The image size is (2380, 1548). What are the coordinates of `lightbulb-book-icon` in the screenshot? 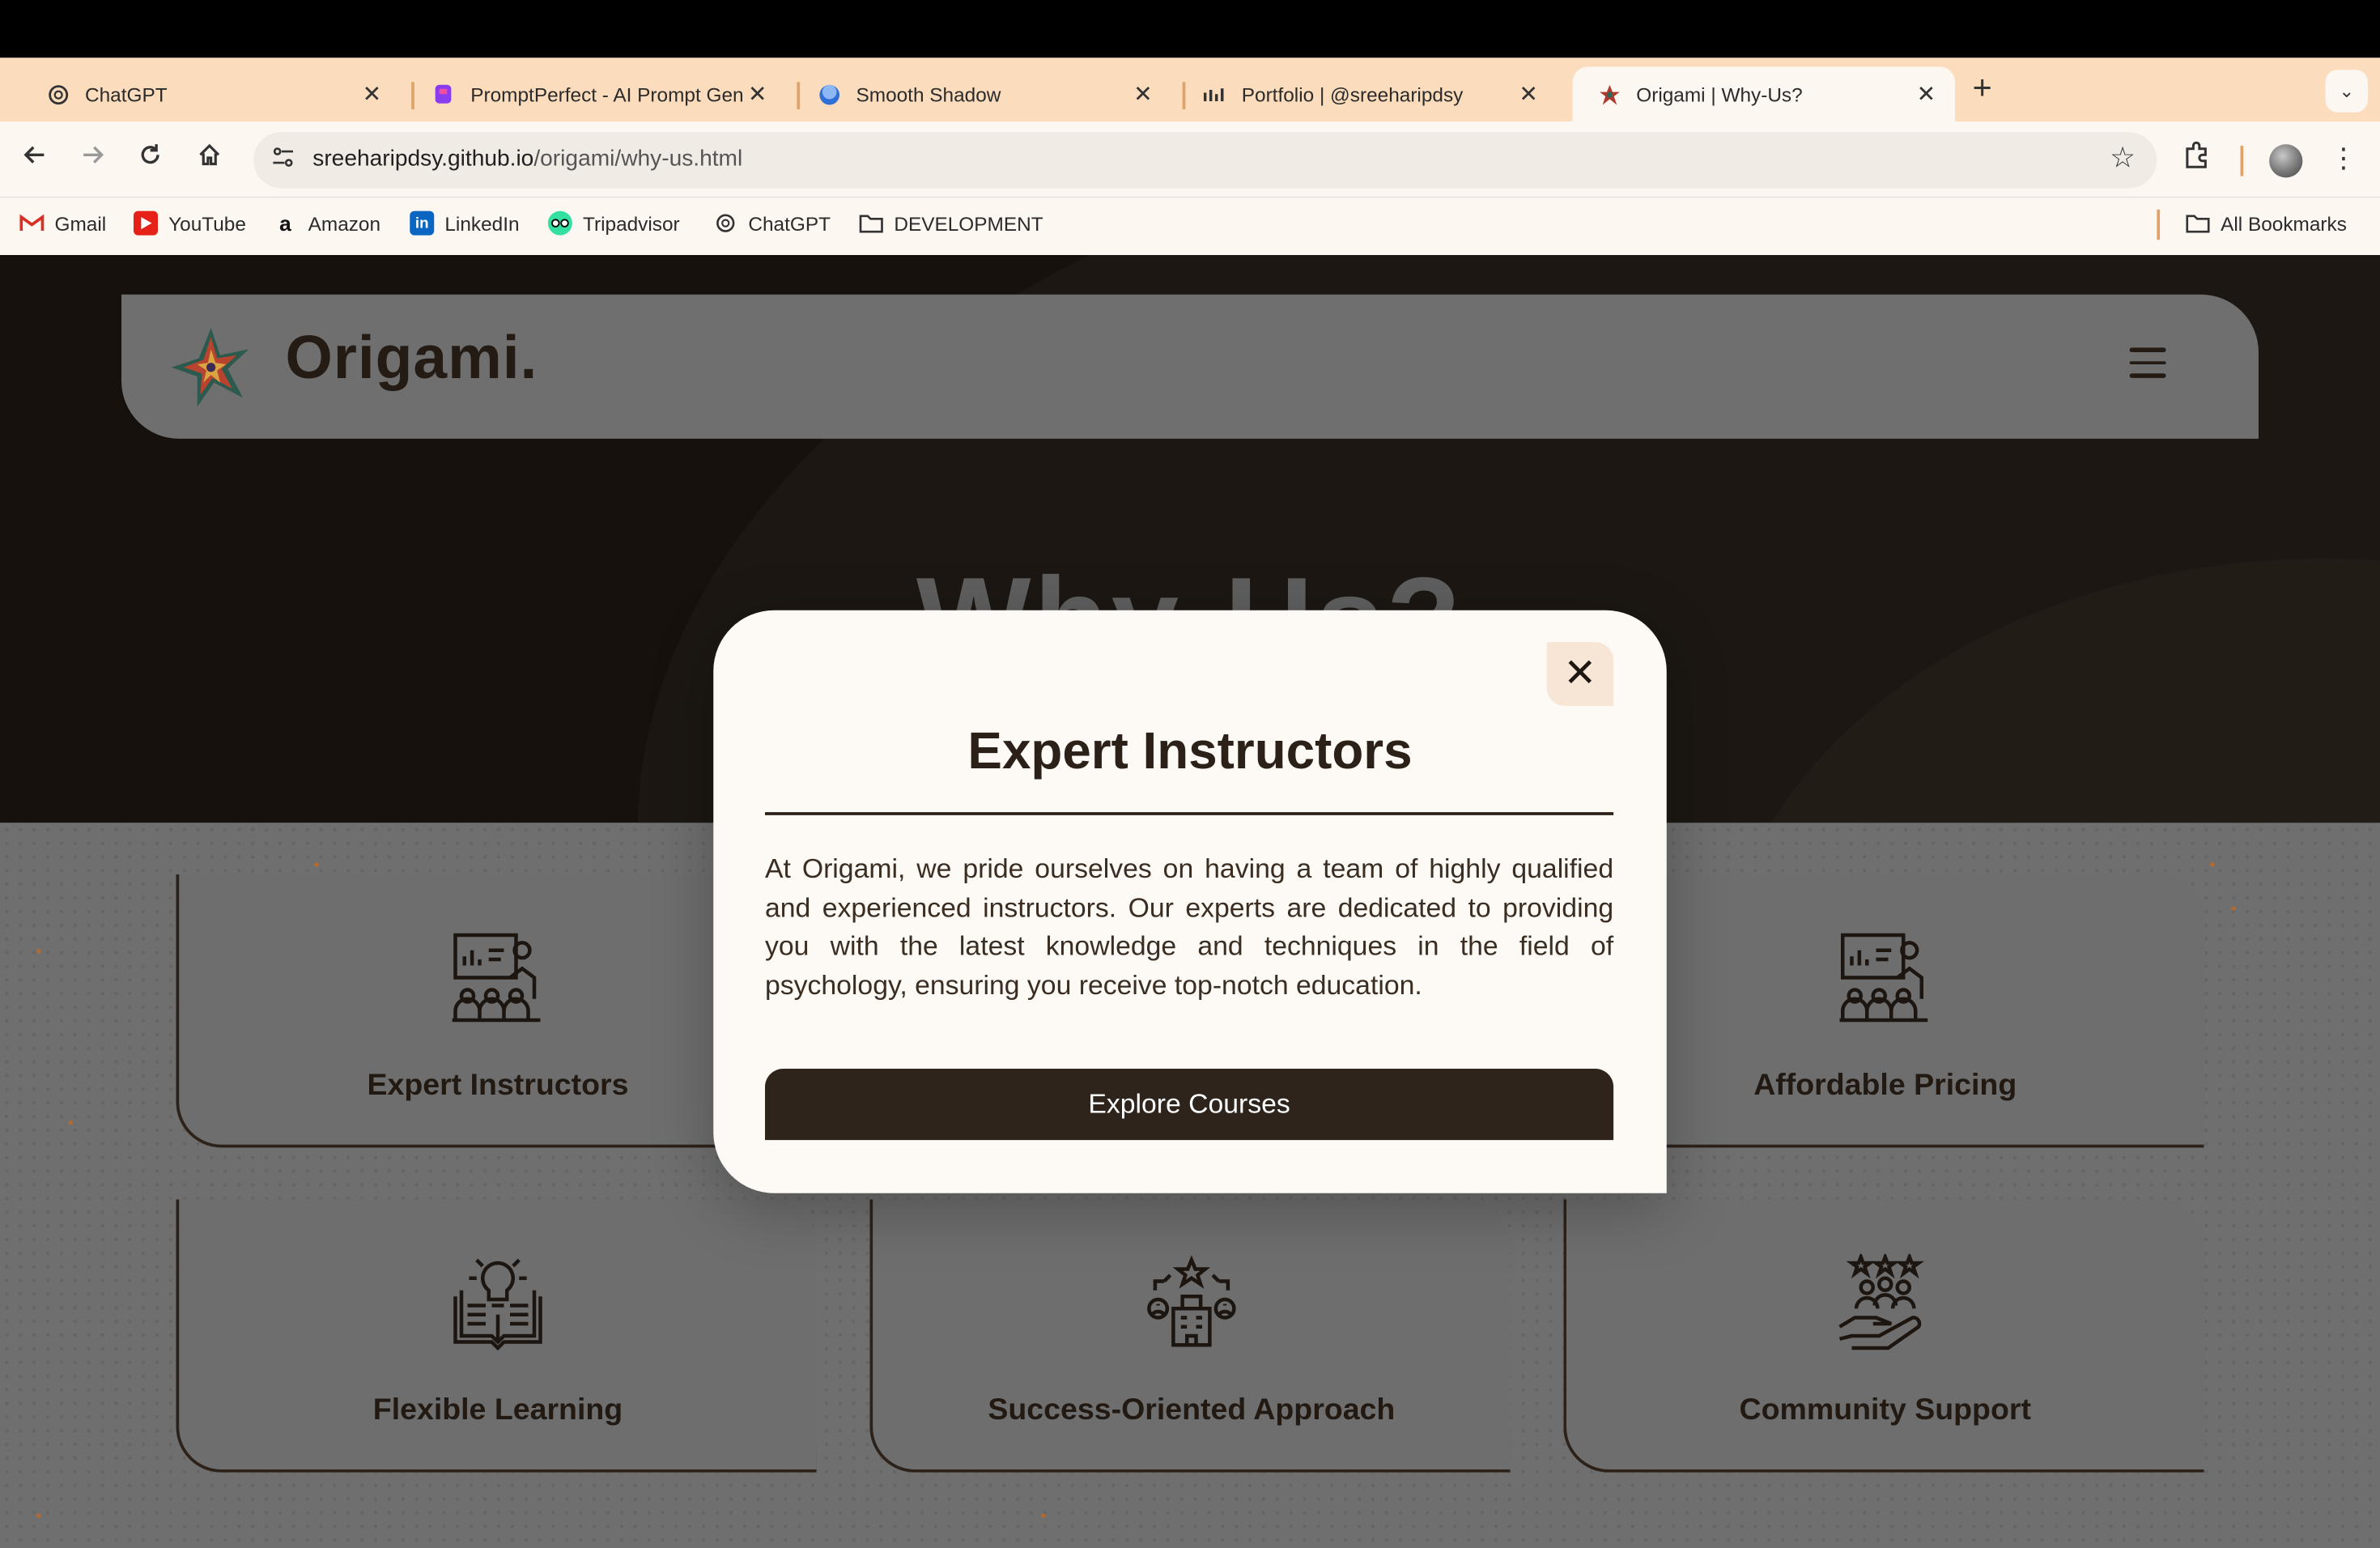 It's located at (498, 1302).